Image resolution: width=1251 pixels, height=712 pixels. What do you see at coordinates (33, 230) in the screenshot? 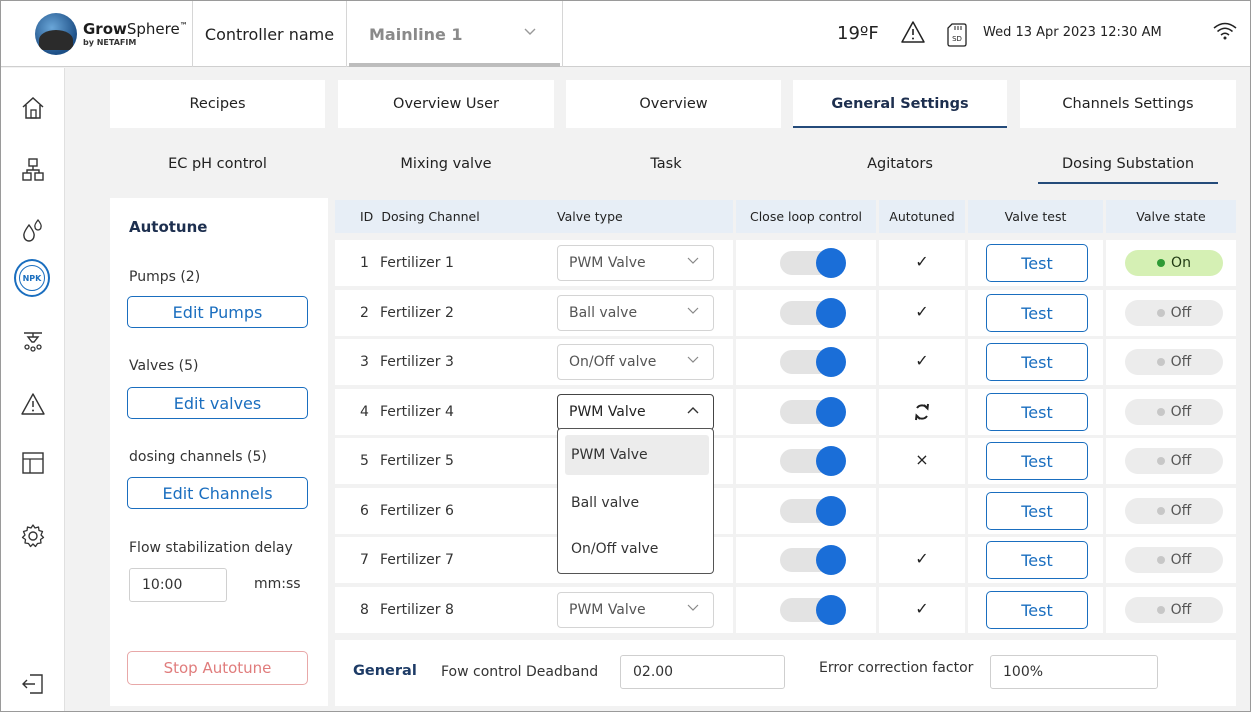
I see `drops-icon` at bounding box center [33, 230].